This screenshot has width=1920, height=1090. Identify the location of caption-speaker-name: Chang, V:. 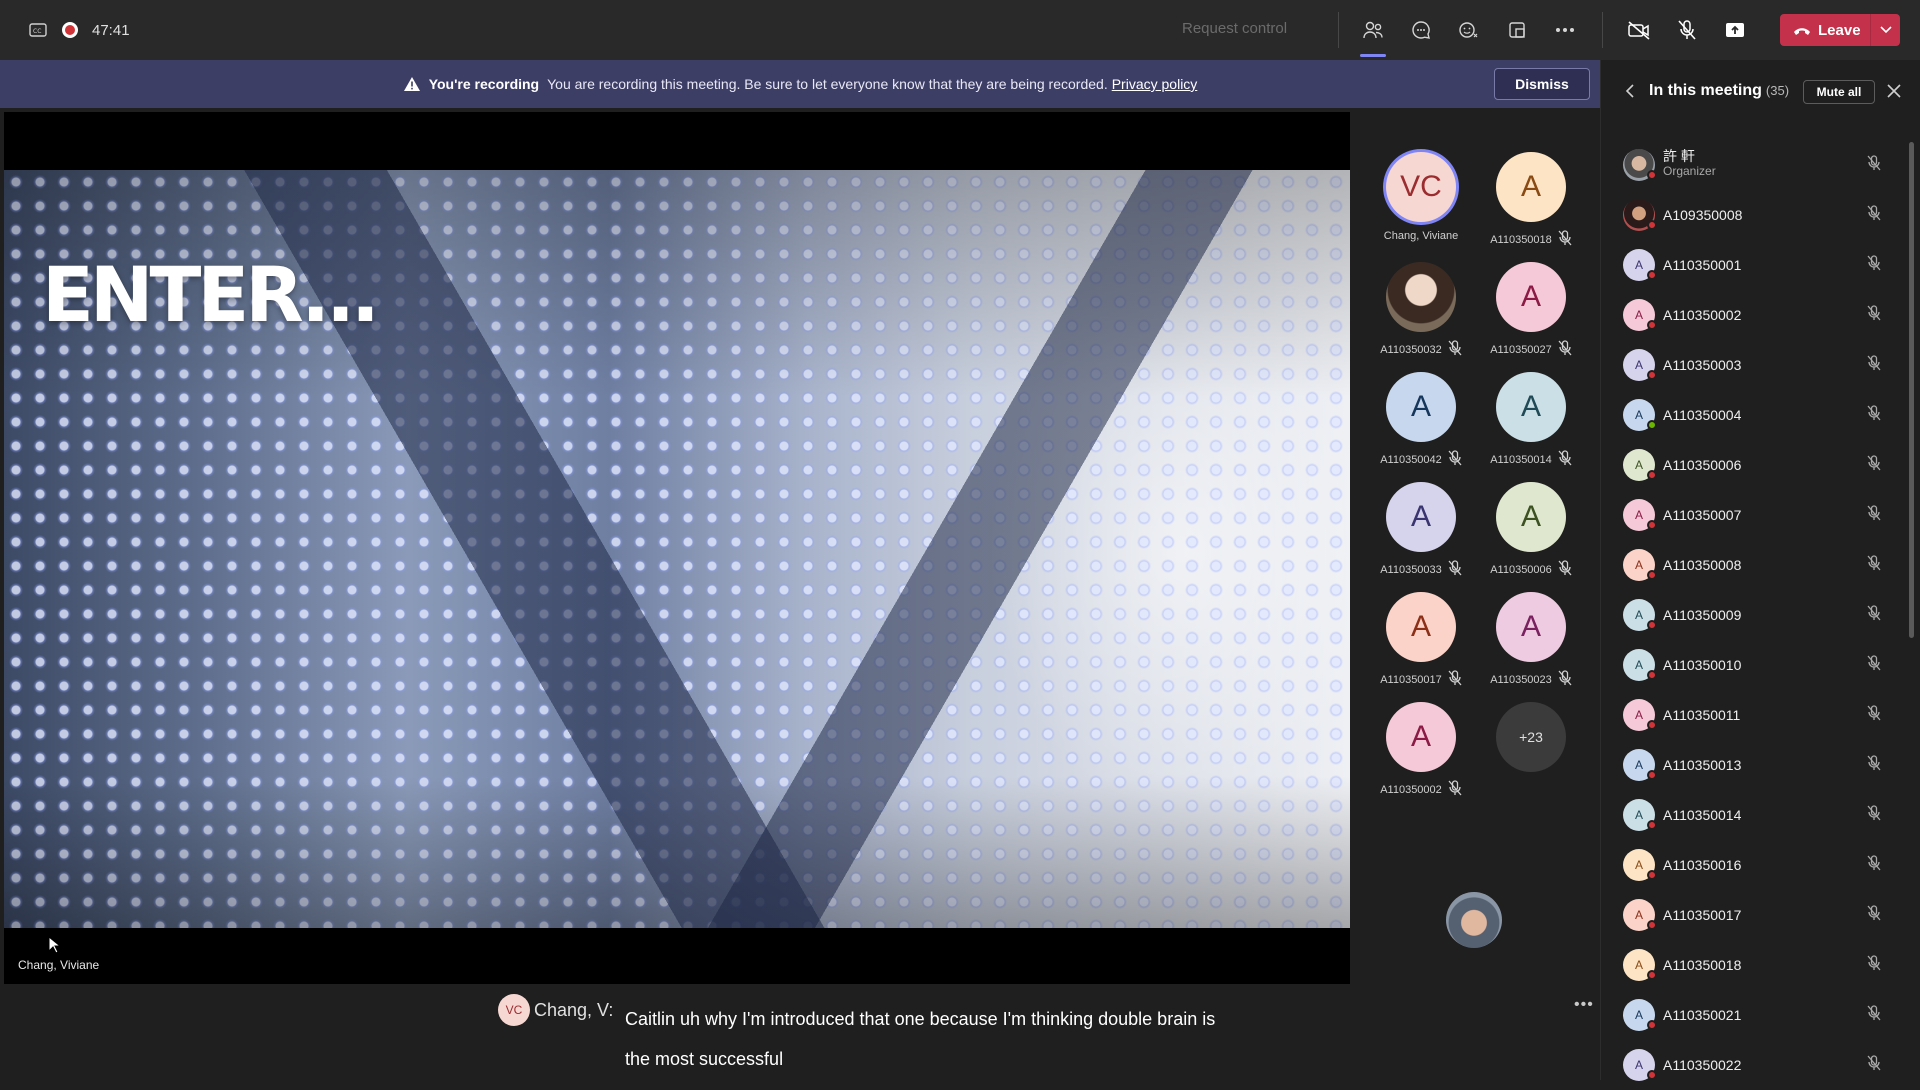
(574, 1010).